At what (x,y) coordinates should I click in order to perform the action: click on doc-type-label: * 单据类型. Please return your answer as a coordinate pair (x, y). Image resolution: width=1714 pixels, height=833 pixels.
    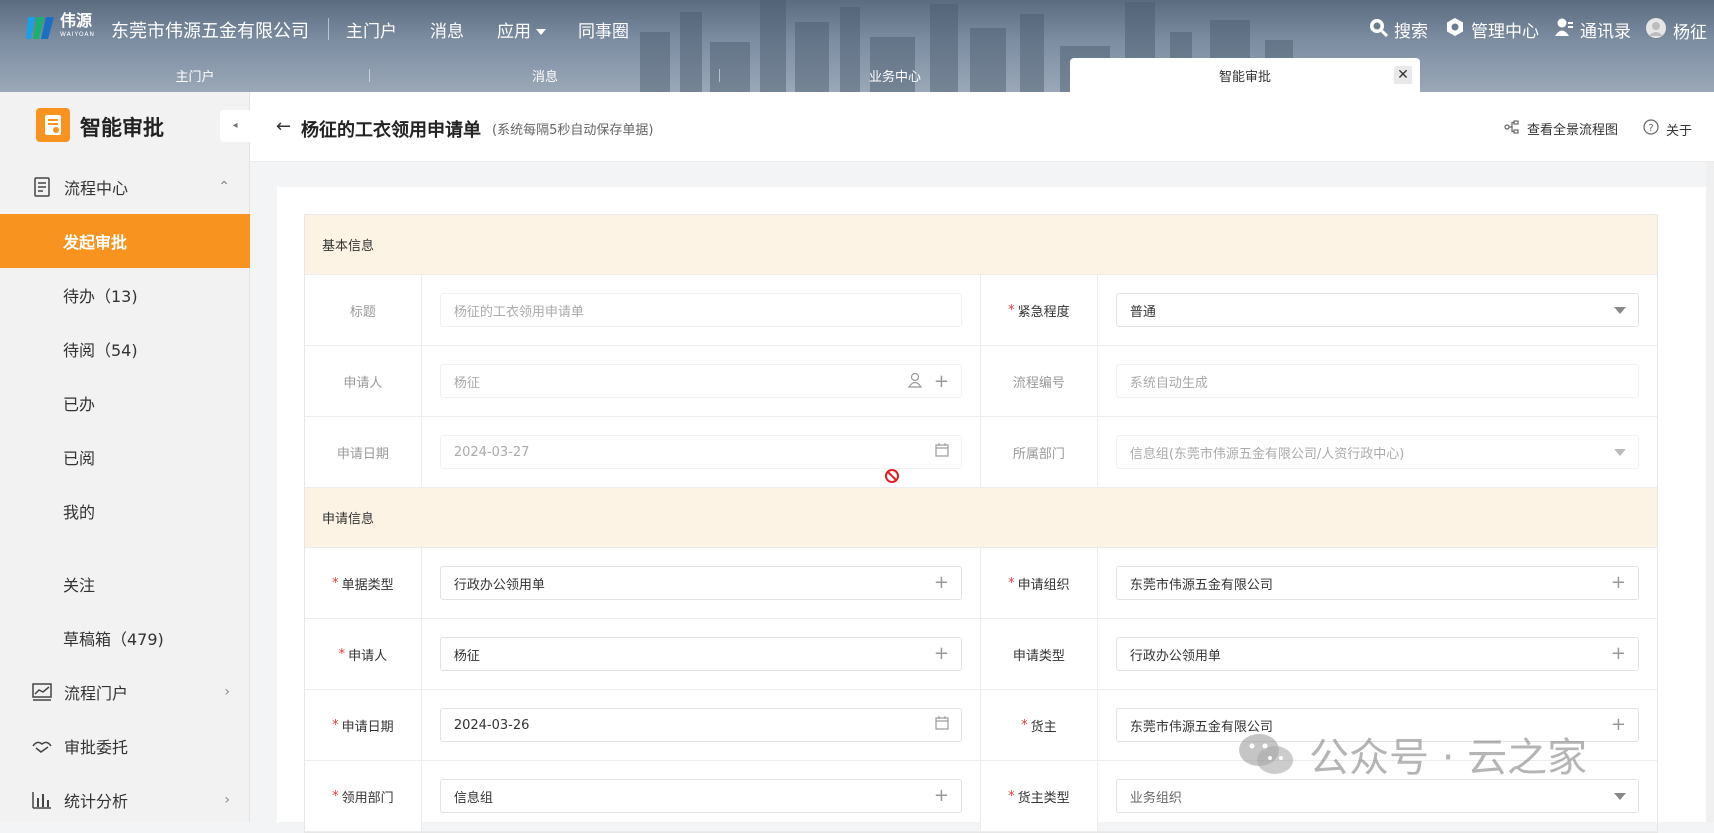
    Looking at the image, I should click on (363, 583).